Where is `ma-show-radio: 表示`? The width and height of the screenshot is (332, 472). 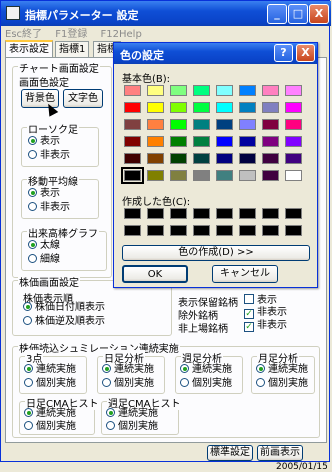 ma-show-radio: 表示 is located at coordinates (44, 194).